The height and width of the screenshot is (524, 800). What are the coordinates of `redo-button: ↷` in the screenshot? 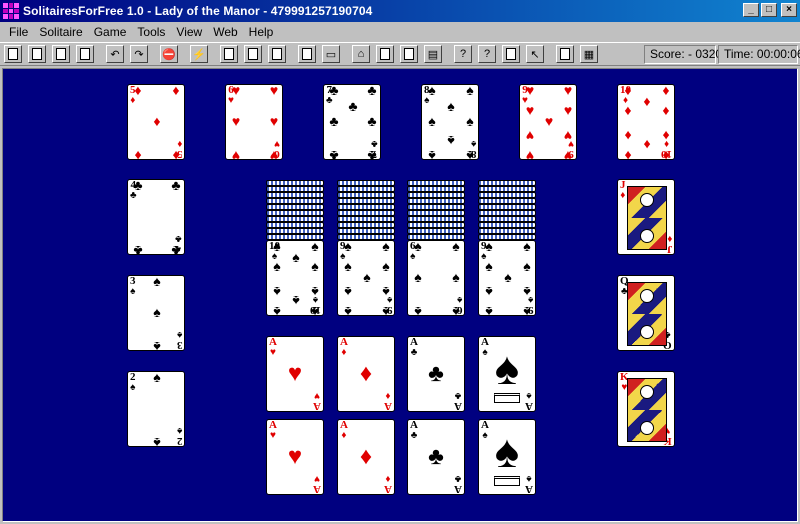 It's located at (139, 54).